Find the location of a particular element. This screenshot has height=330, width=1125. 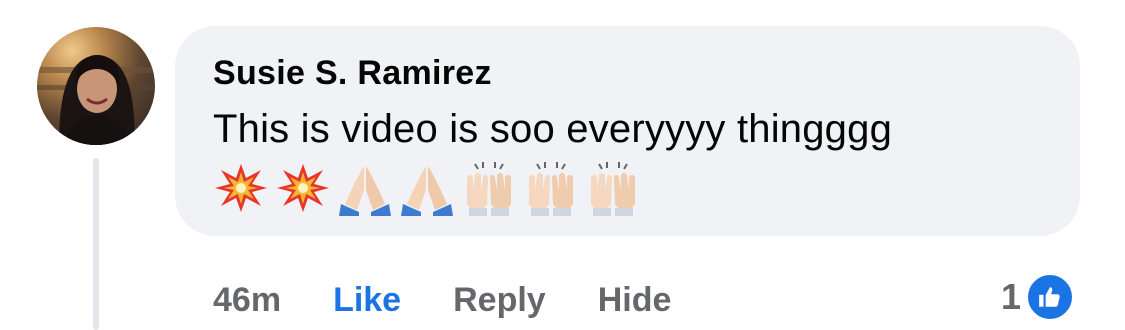

avatar-image is located at coordinates (96, 100).